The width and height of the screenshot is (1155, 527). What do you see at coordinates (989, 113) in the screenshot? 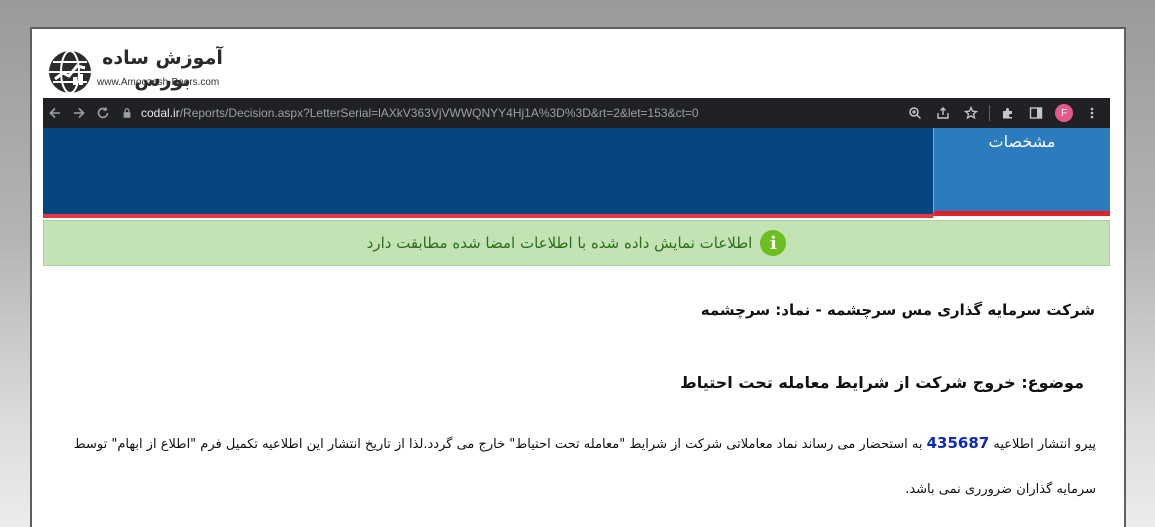
I see `toolbar-separator` at bounding box center [989, 113].